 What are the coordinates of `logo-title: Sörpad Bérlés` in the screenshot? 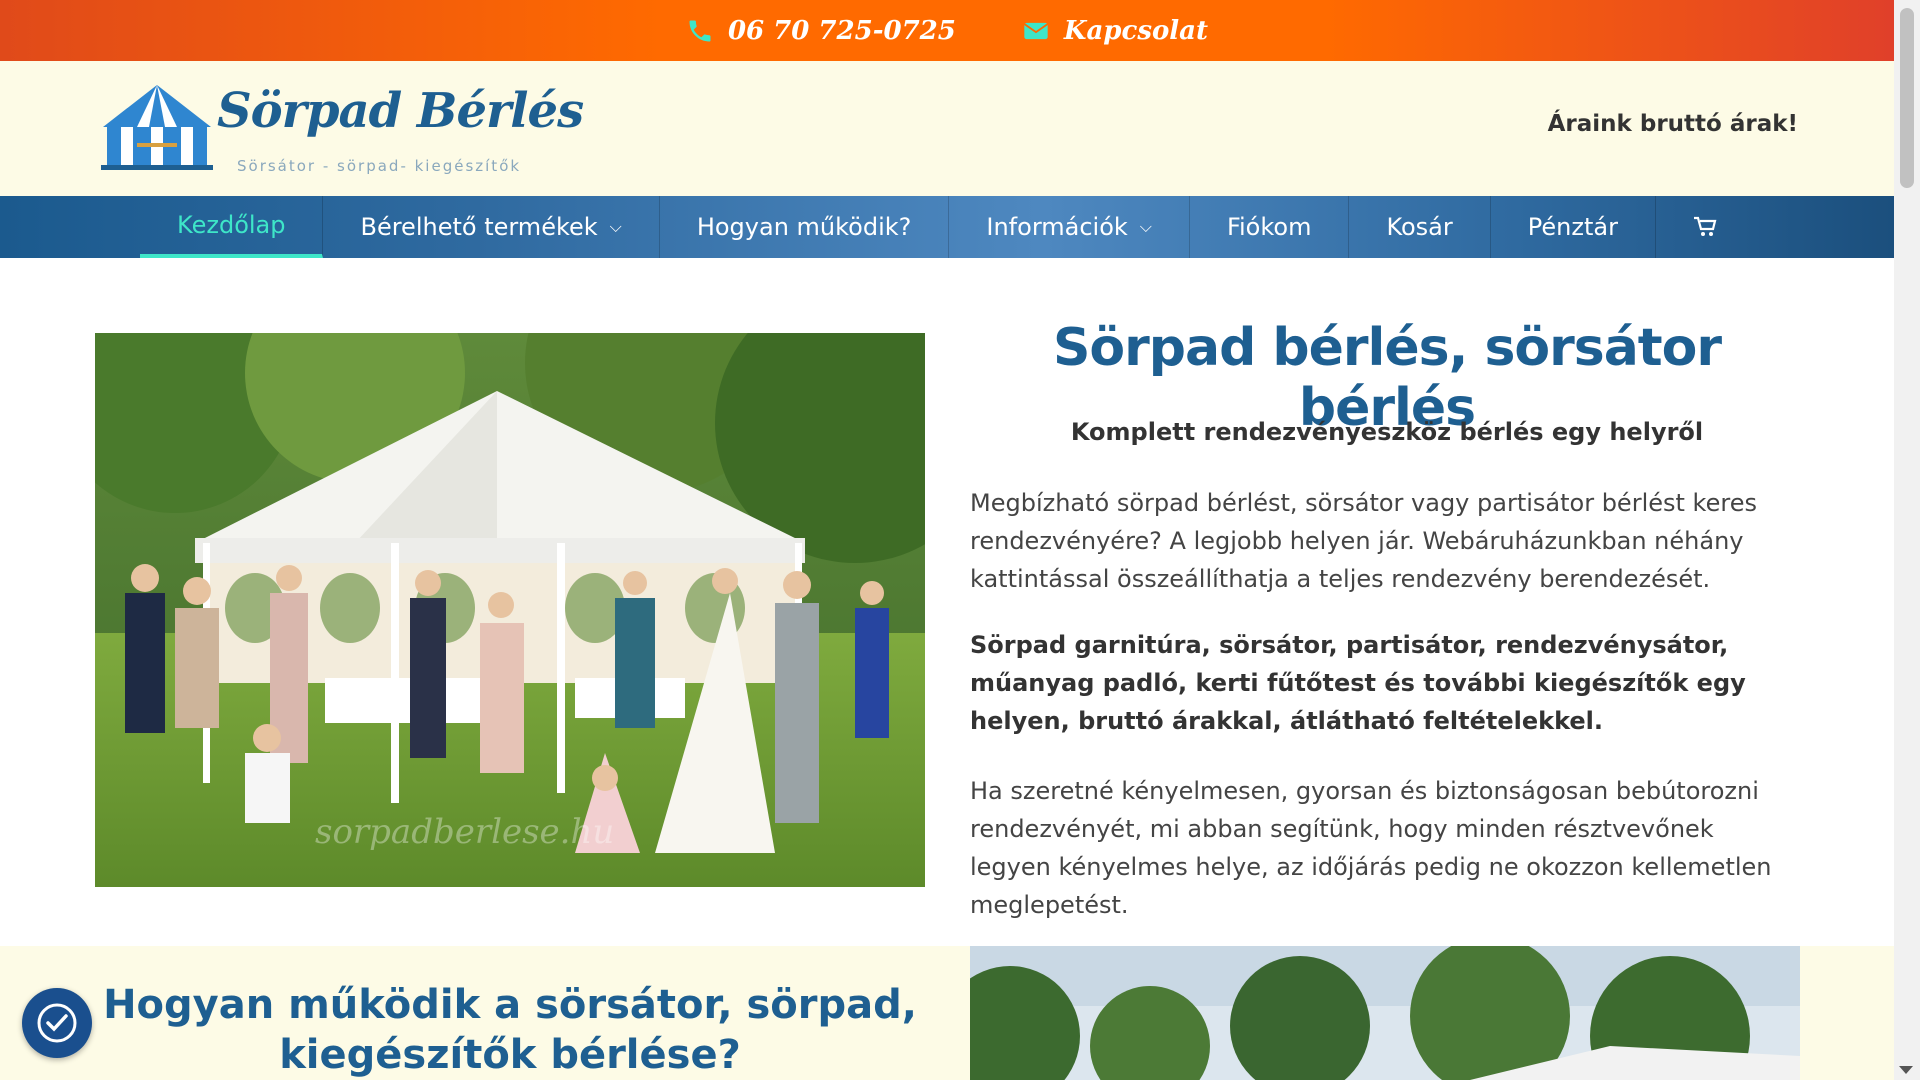 It's located at (400, 111).